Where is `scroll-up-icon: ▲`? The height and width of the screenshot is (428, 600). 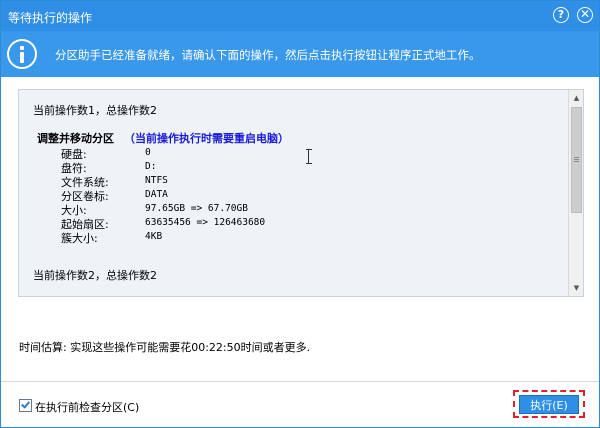
scroll-up-icon: ▲ is located at coordinates (576, 98).